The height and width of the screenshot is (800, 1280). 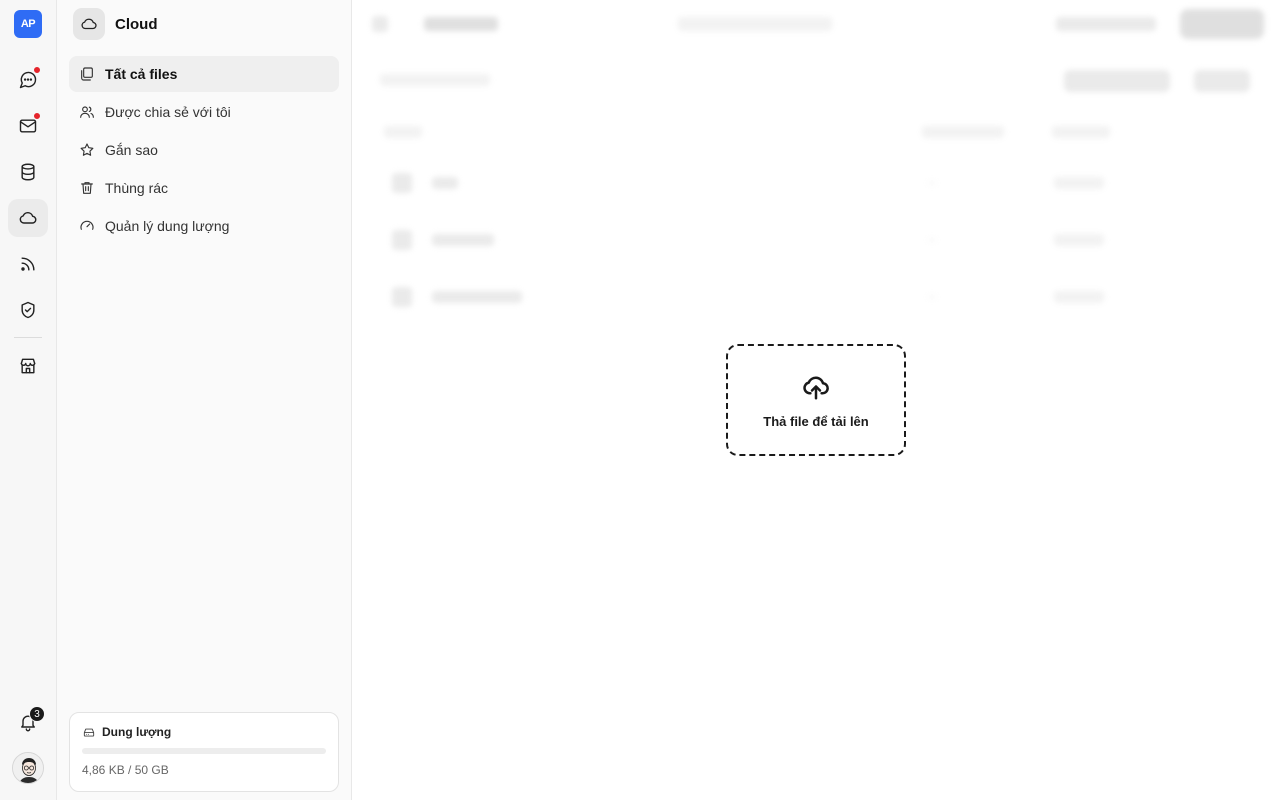 What do you see at coordinates (204, 188) in the screenshot?
I see `nav-item-trash: Thùng rác` at bounding box center [204, 188].